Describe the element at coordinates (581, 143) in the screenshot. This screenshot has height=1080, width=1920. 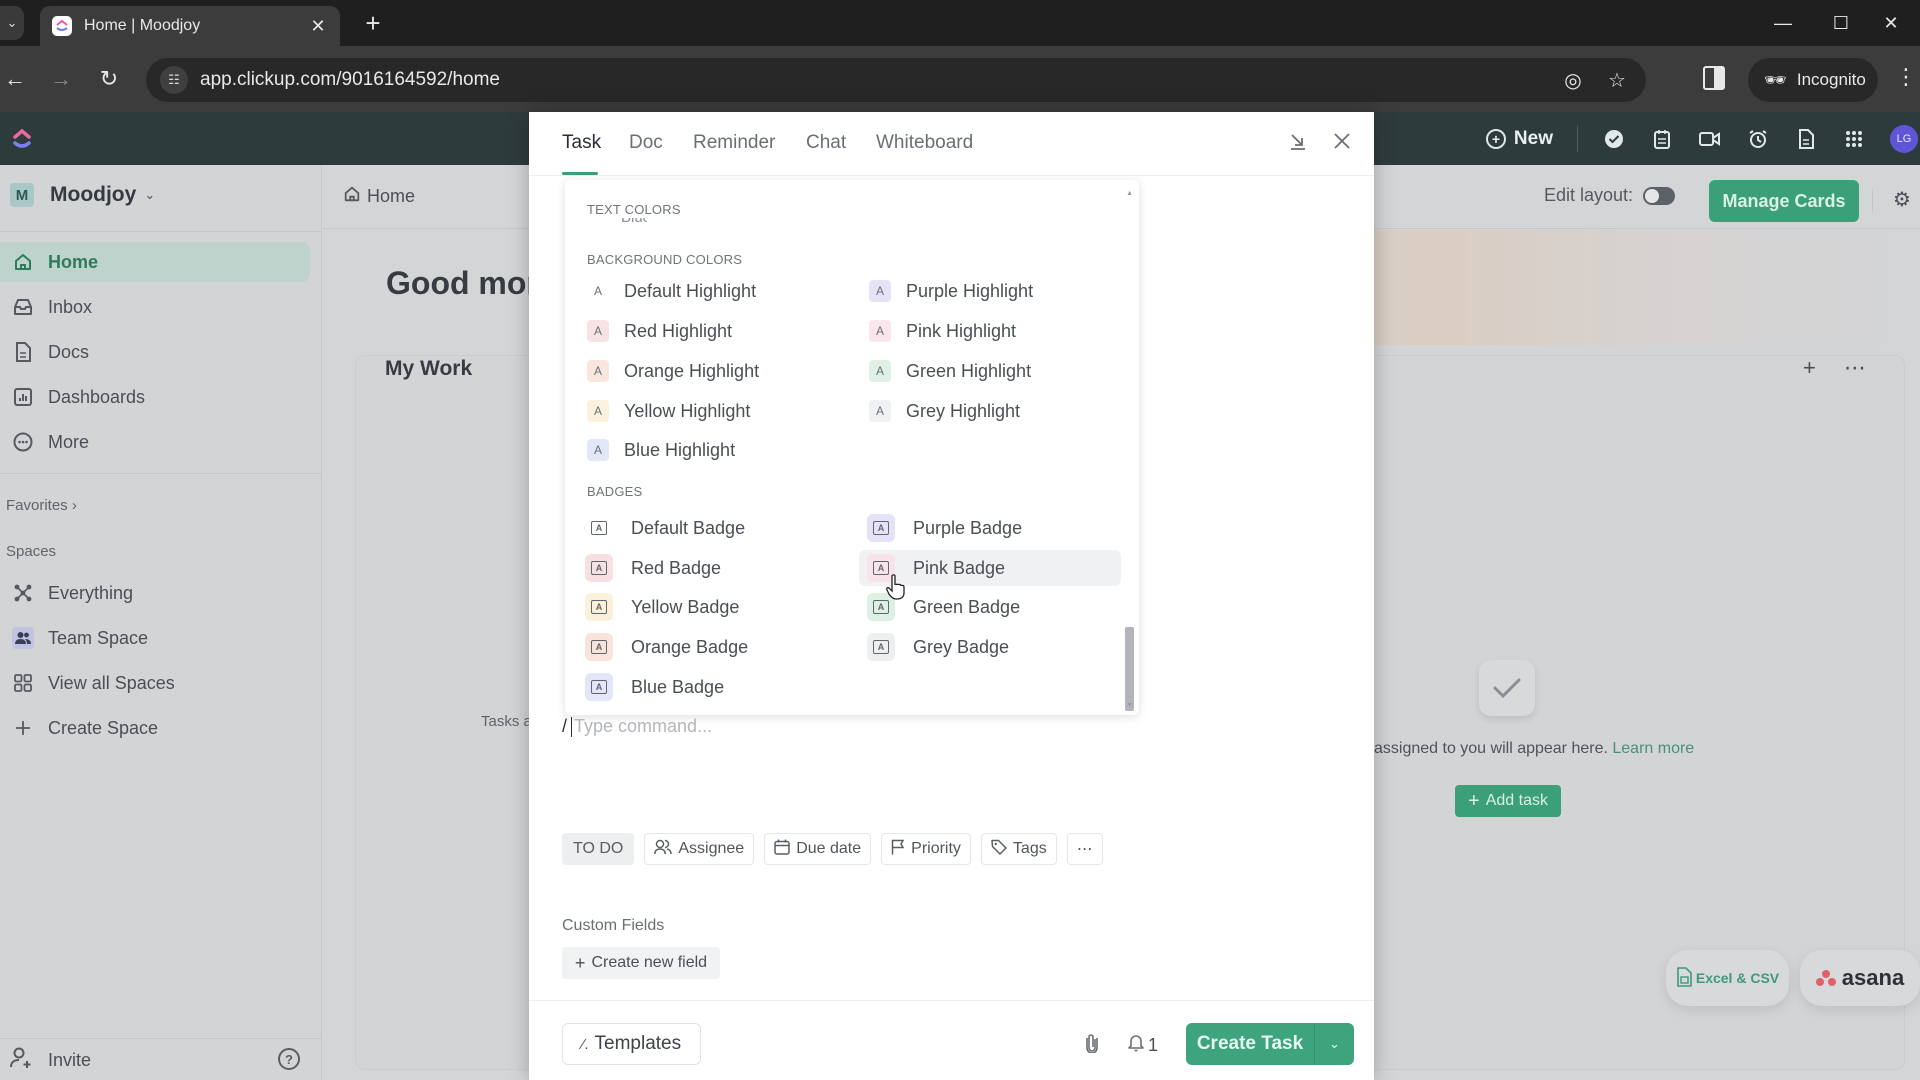
I see `tab-task: Task` at that location.